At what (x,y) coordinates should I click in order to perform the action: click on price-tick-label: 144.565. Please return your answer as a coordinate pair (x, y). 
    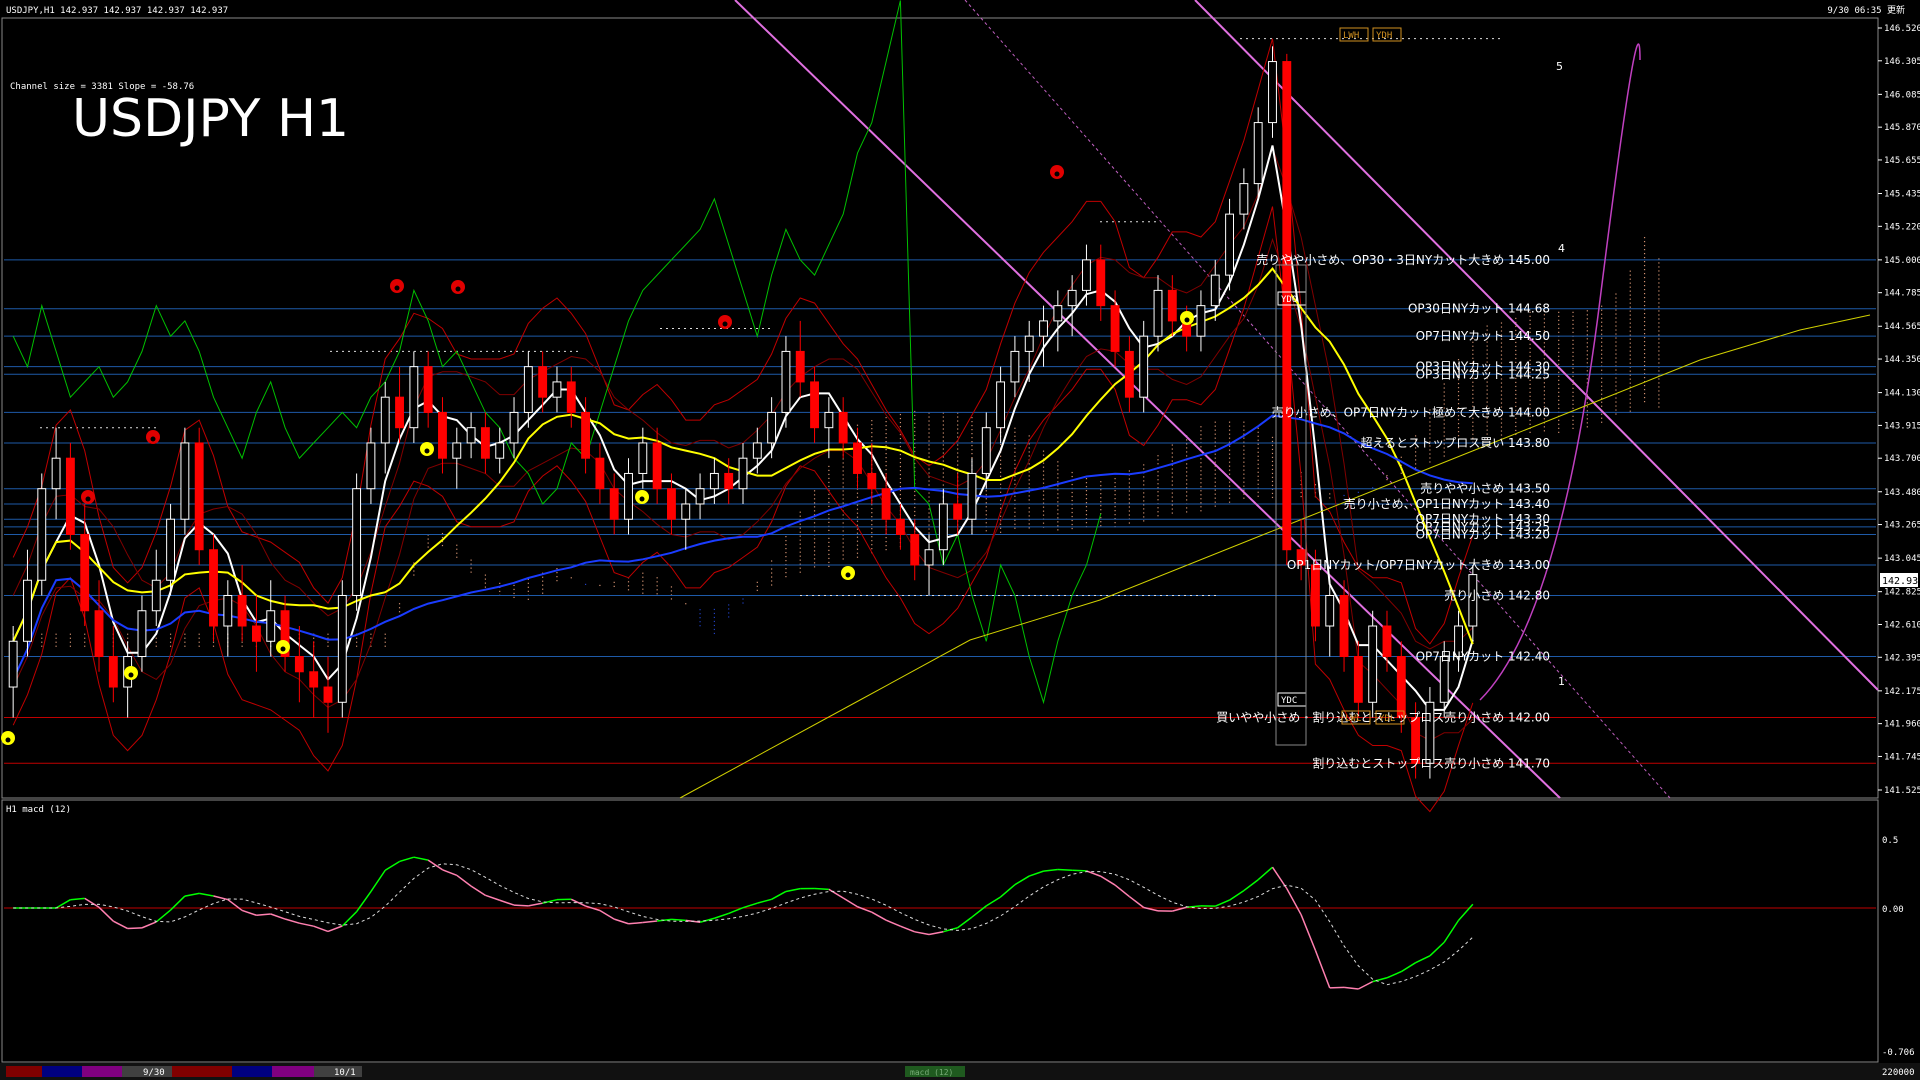
    Looking at the image, I should click on (1902, 327).